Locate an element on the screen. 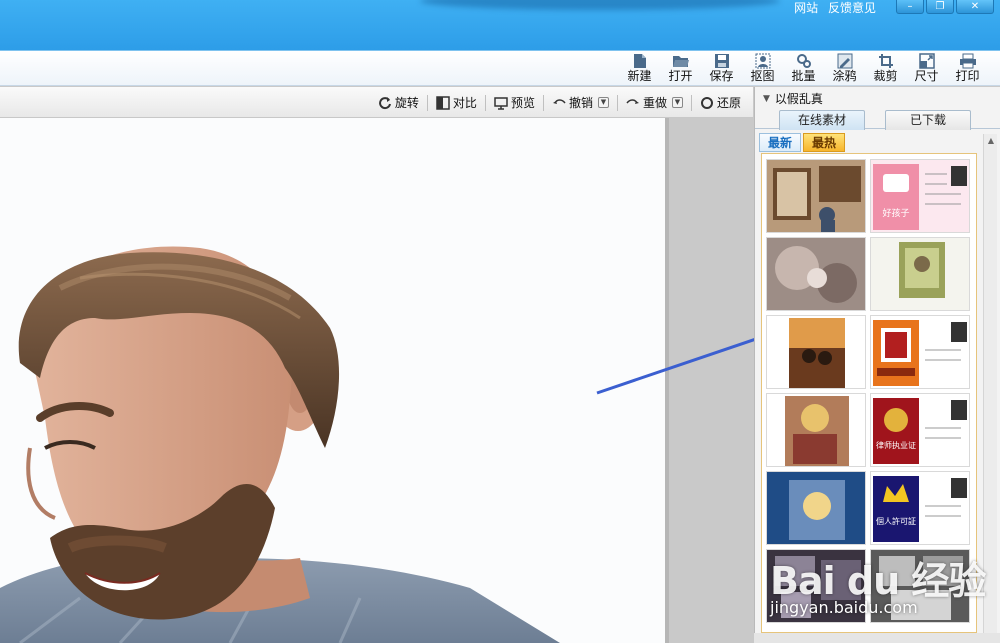 The image size is (1000, 643). baidu-watermark-url: jingyan.baidu.com is located at coordinates (844, 607).